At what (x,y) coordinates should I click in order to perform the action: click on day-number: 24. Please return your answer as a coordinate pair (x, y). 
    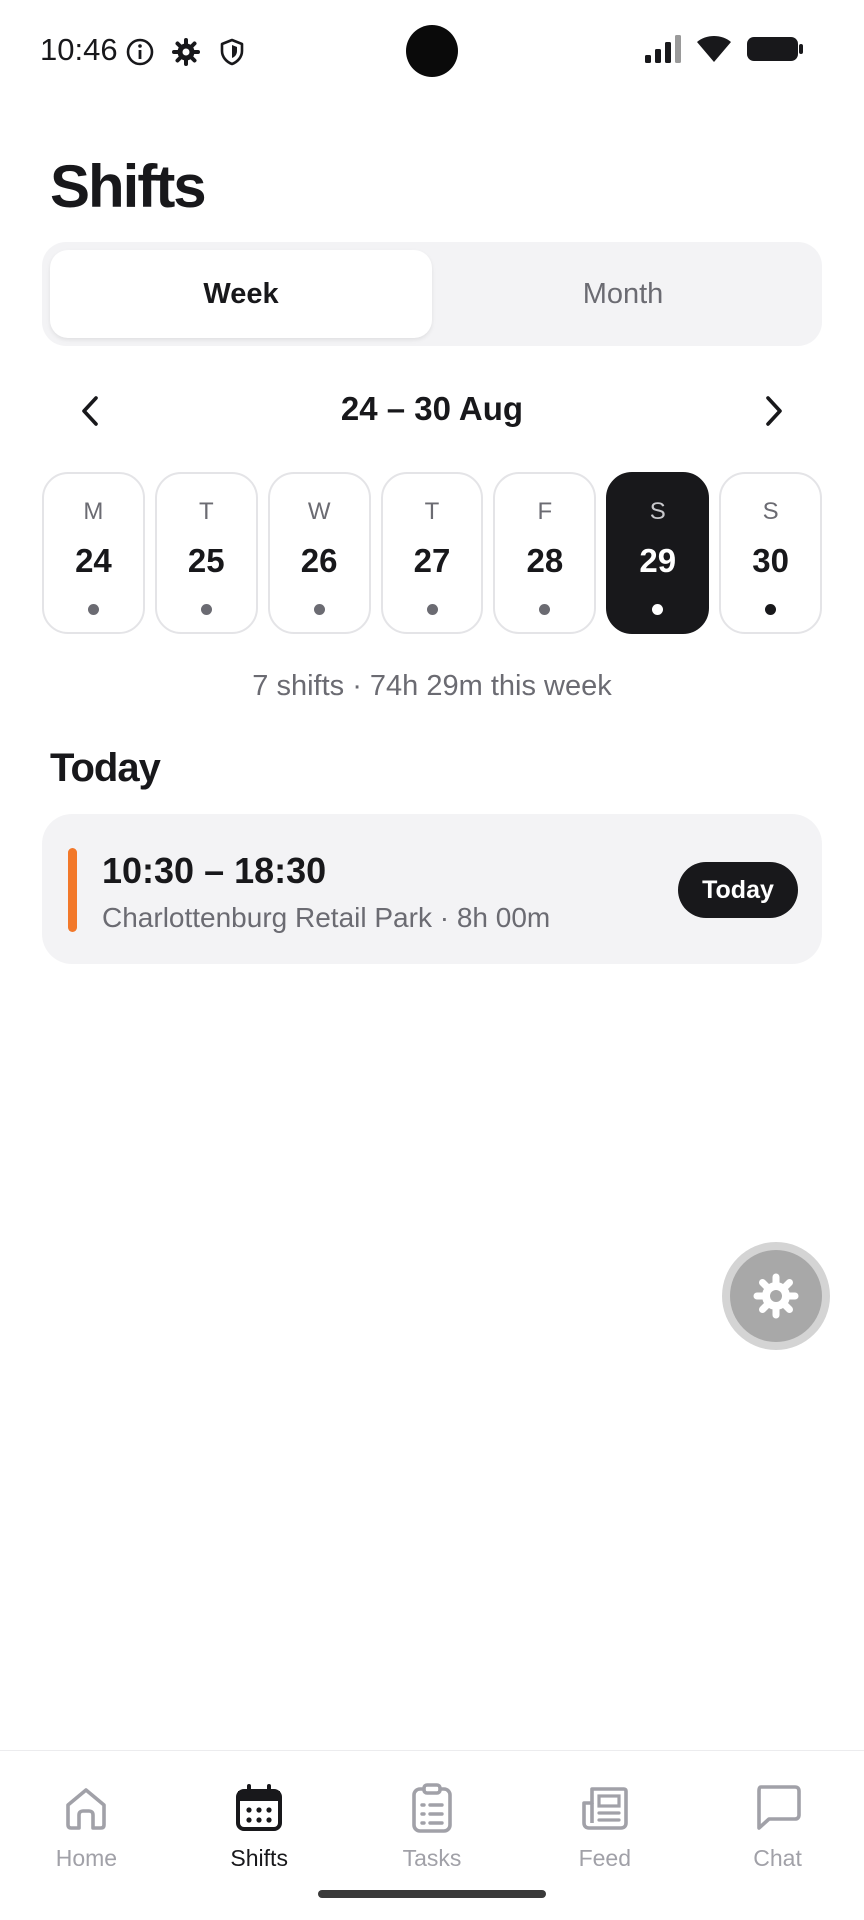
    Looking at the image, I should click on (93, 560).